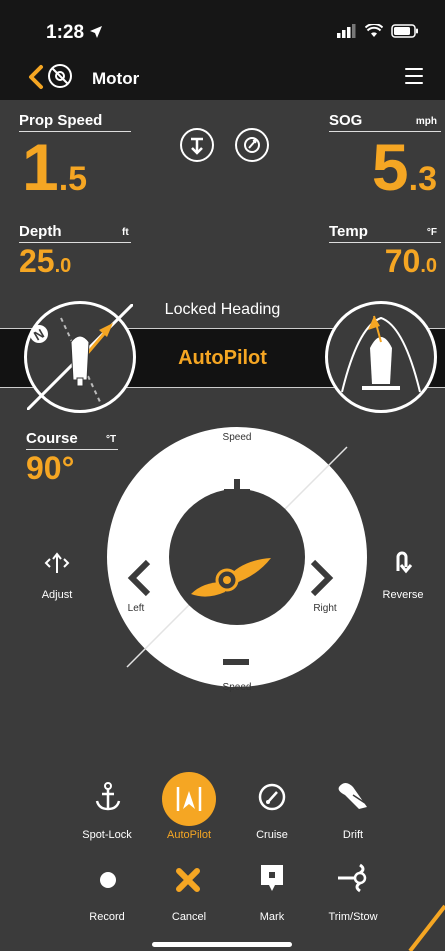 The width and height of the screenshot is (445, 951). I want to click on adjust-icon, so click(57, 562).